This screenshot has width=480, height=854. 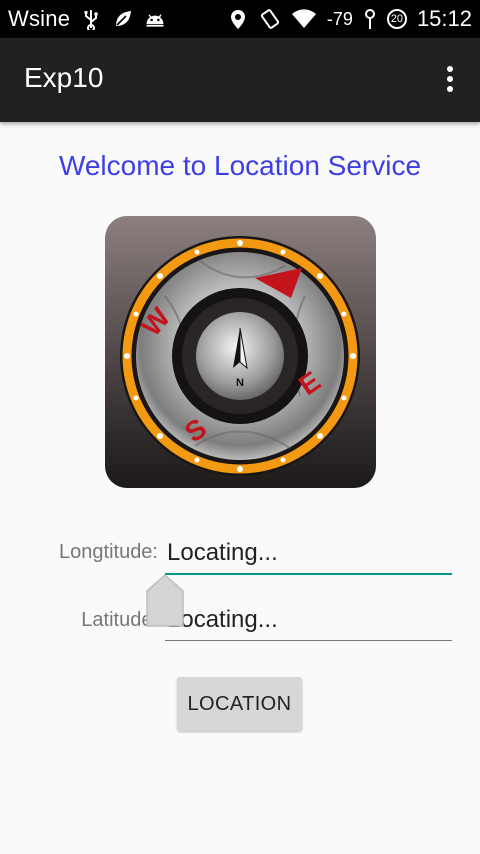 What do you see at coordinates (155, 20) in the screenshot?
I see `android-icon` at bounding box center [155, 20].